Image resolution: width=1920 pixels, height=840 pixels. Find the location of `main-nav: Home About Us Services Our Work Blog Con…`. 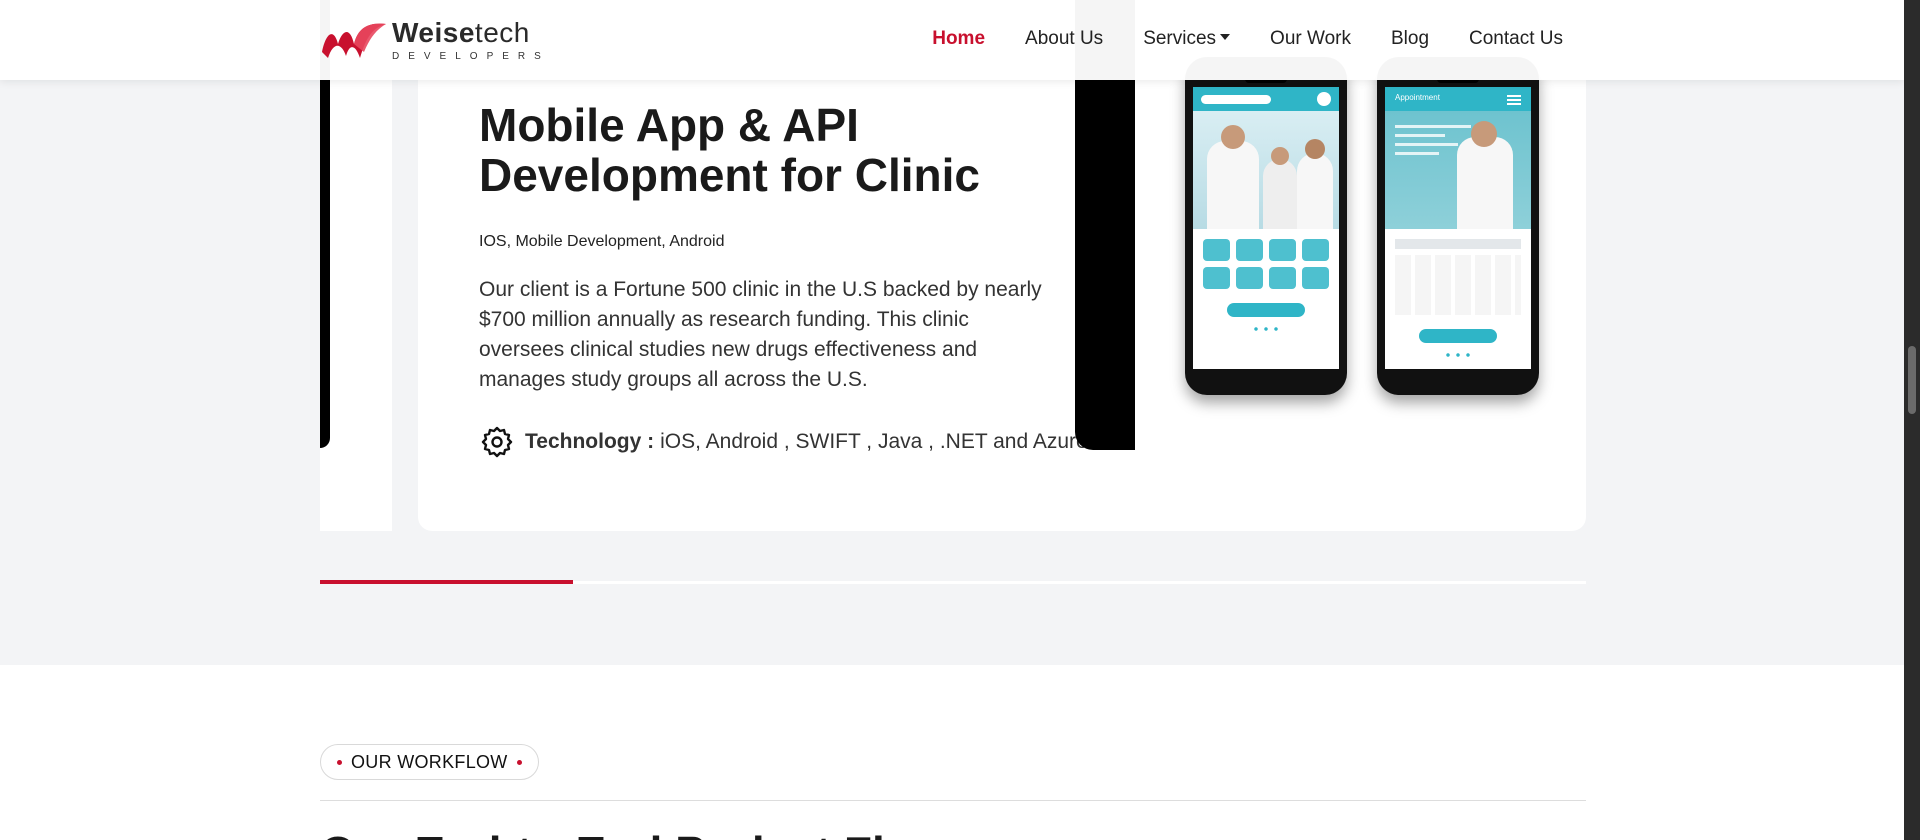

main-nav: Home About Us Services Our Work Blog Con… is located at coordinates (1237, 39).